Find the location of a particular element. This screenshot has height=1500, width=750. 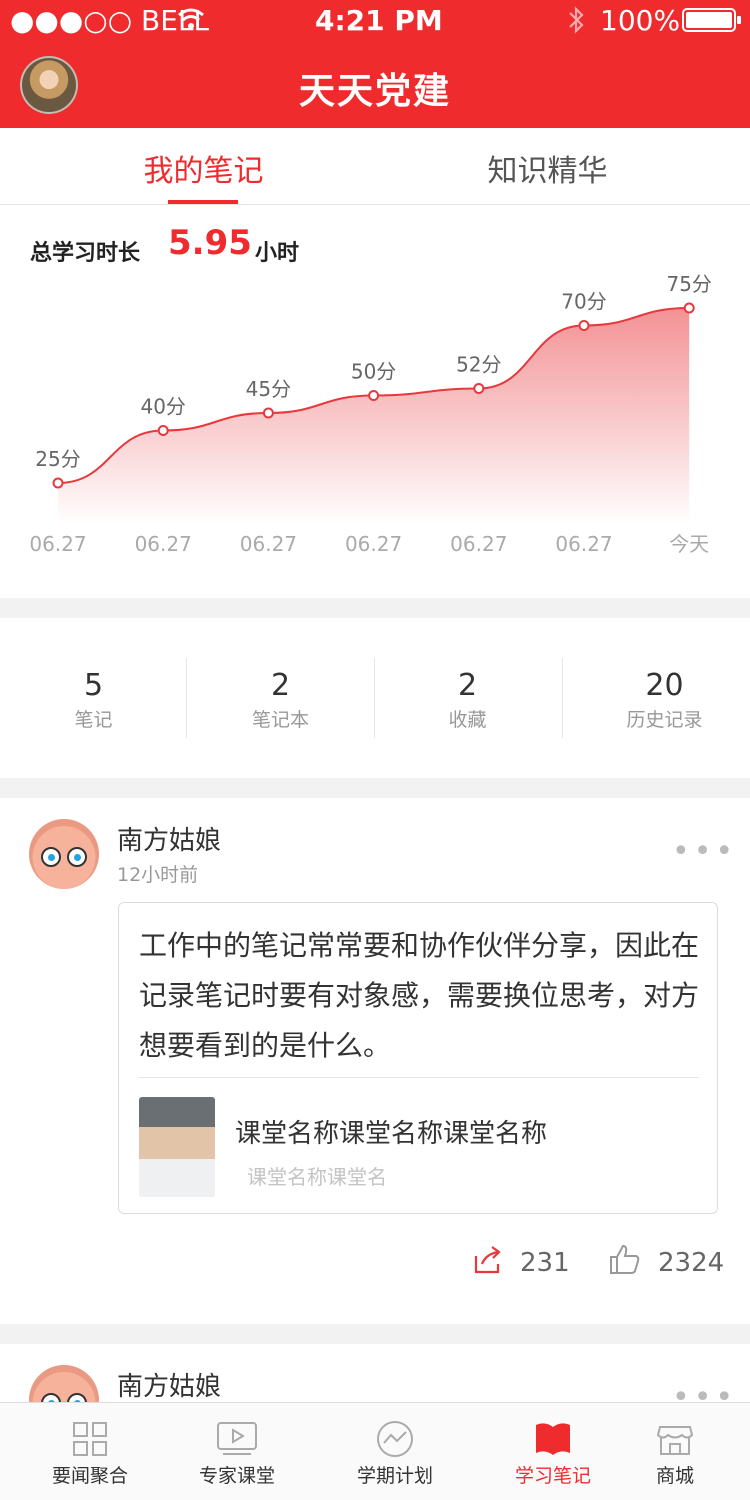

tabbar-label: 专家课堂 is located at coordinates (236, 1476).